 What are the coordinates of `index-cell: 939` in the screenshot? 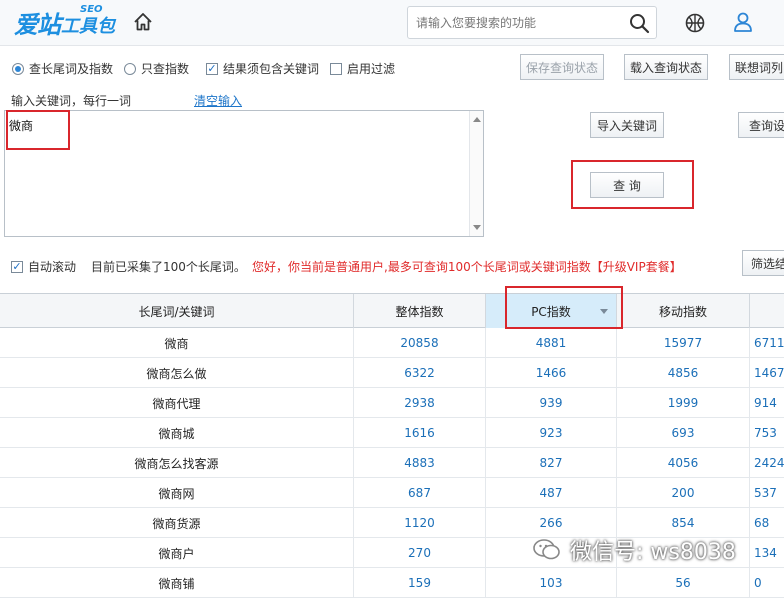 It's located at (551, 403).